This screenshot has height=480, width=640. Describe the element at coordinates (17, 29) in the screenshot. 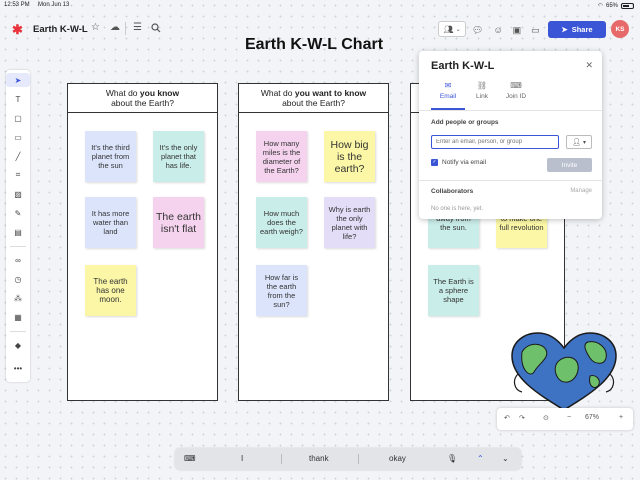

I see `app-logo-icon: ✱` at that location.